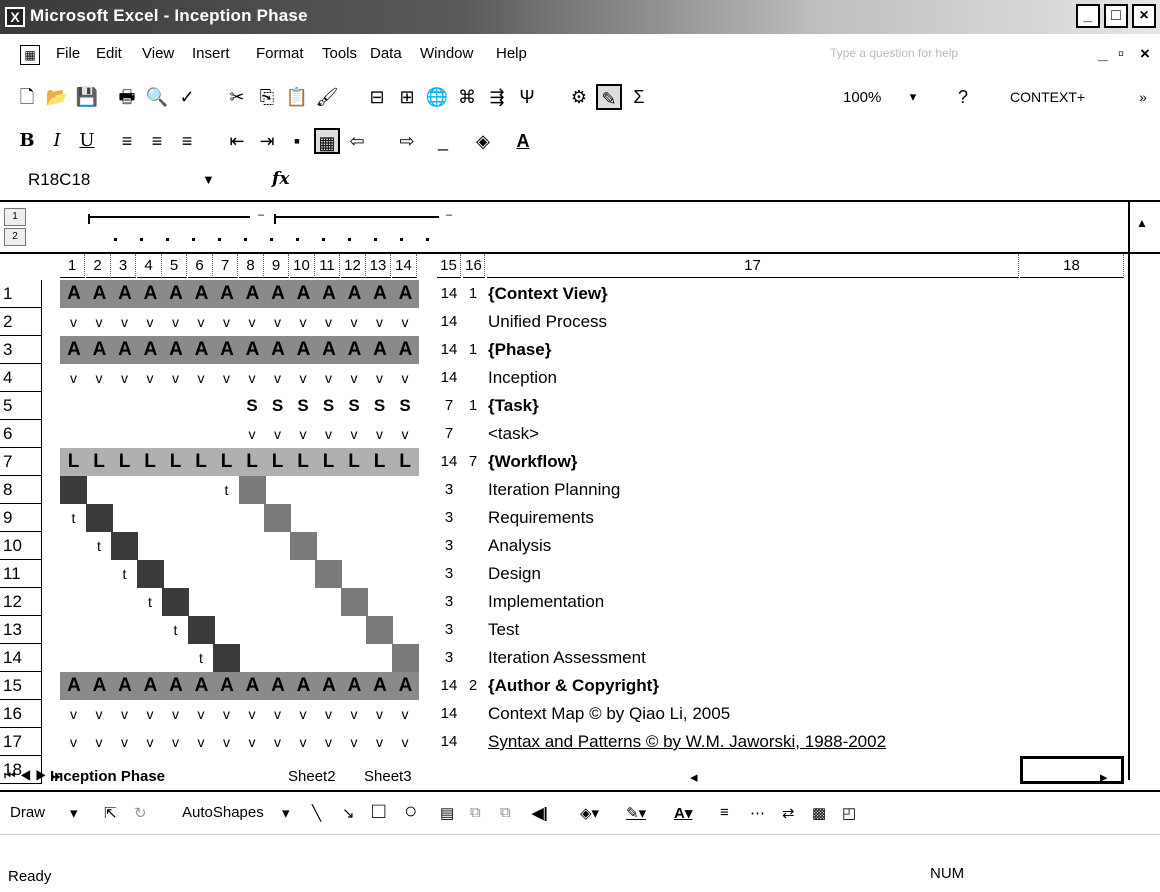 Image resolution: width=1160 pixels, height=892 pixels. Describe the element at coordinates (540, 813) in the screenshot. I see `clip-art-icon: ◀|` at that location.